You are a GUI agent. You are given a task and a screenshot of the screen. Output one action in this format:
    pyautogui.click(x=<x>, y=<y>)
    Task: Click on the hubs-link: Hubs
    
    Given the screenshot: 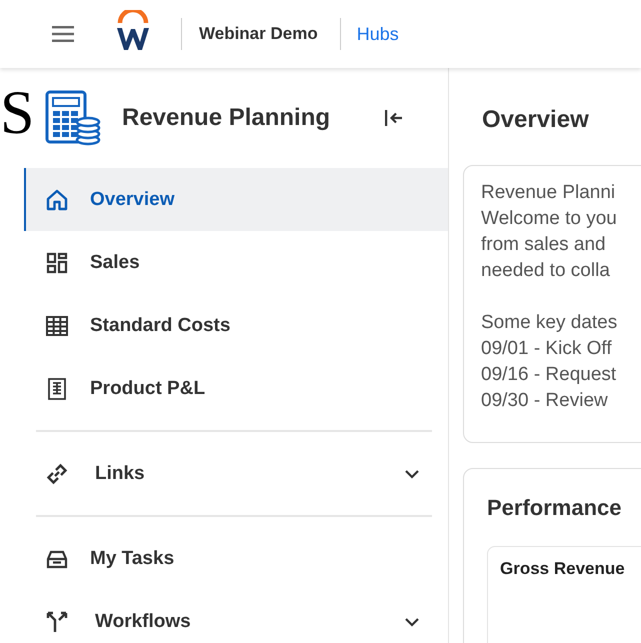 What is the action you would take?
    pyautogui.click(x=377, y=34)
    